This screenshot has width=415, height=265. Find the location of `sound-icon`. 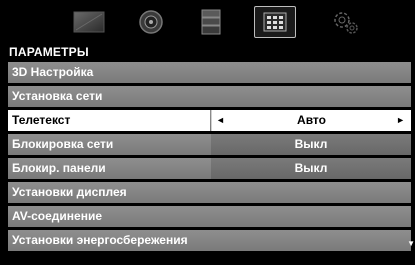

sound-icon is located at coordinates (151, 22).